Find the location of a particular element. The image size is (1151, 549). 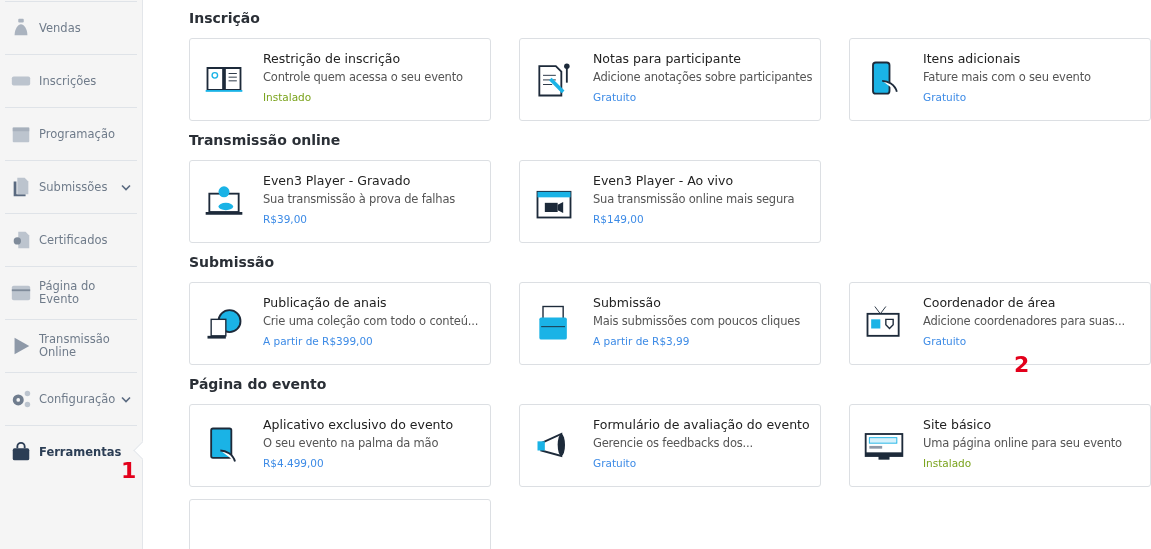

sidebar-item: Transmissão Online is located at coordinates (71, 345).